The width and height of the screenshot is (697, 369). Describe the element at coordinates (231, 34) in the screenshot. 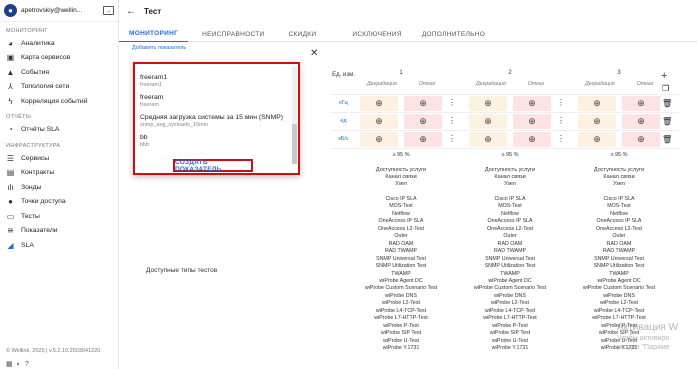

I see `tab: НЕИСПРАВНОСТИ` at that location.